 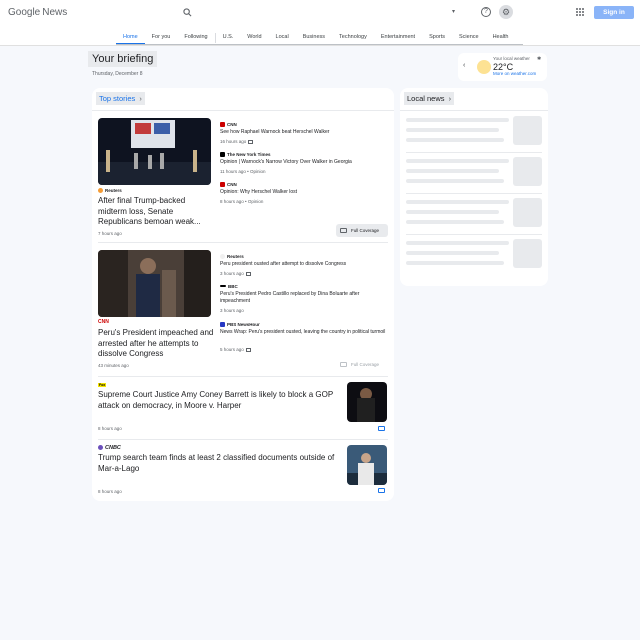 I want to click on publisher: PBS NewsHour, so click(x=240, y=324).